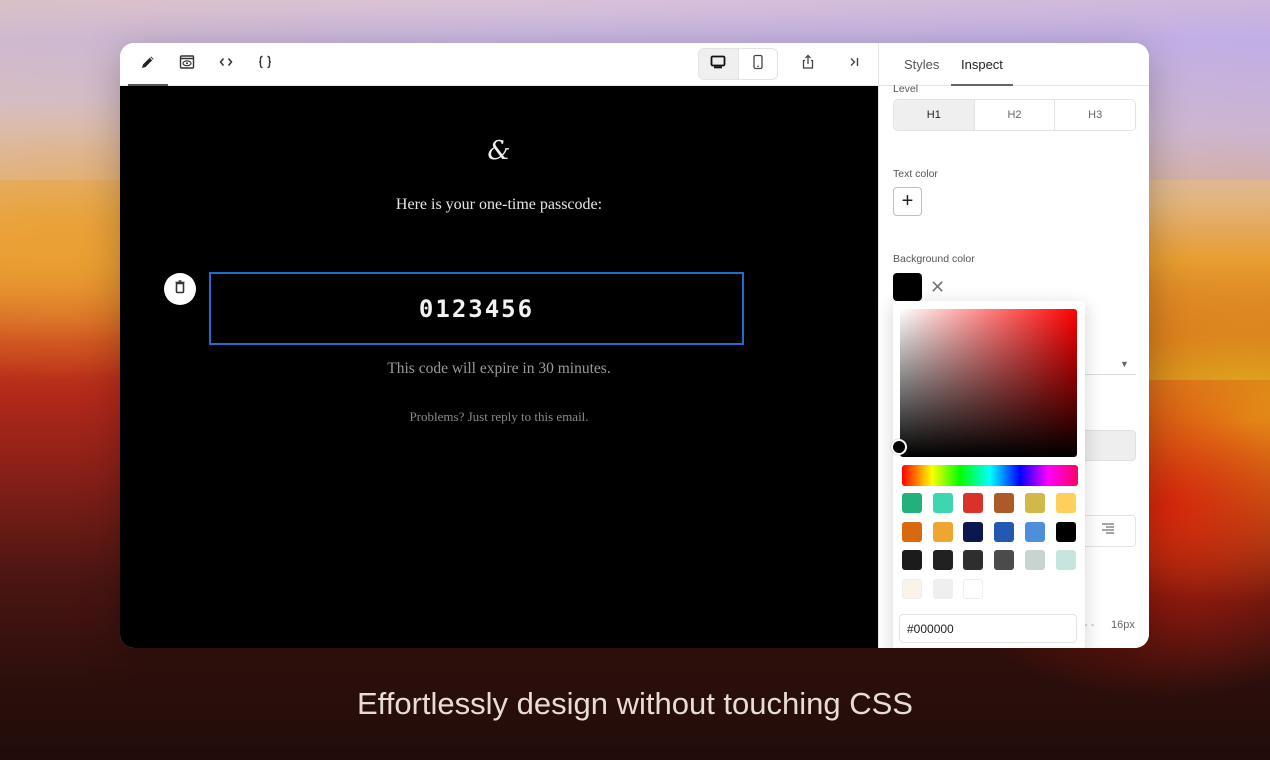 This screenshot has height=760, width=1270. I want to click on html-code-tab, so click(226, 64).